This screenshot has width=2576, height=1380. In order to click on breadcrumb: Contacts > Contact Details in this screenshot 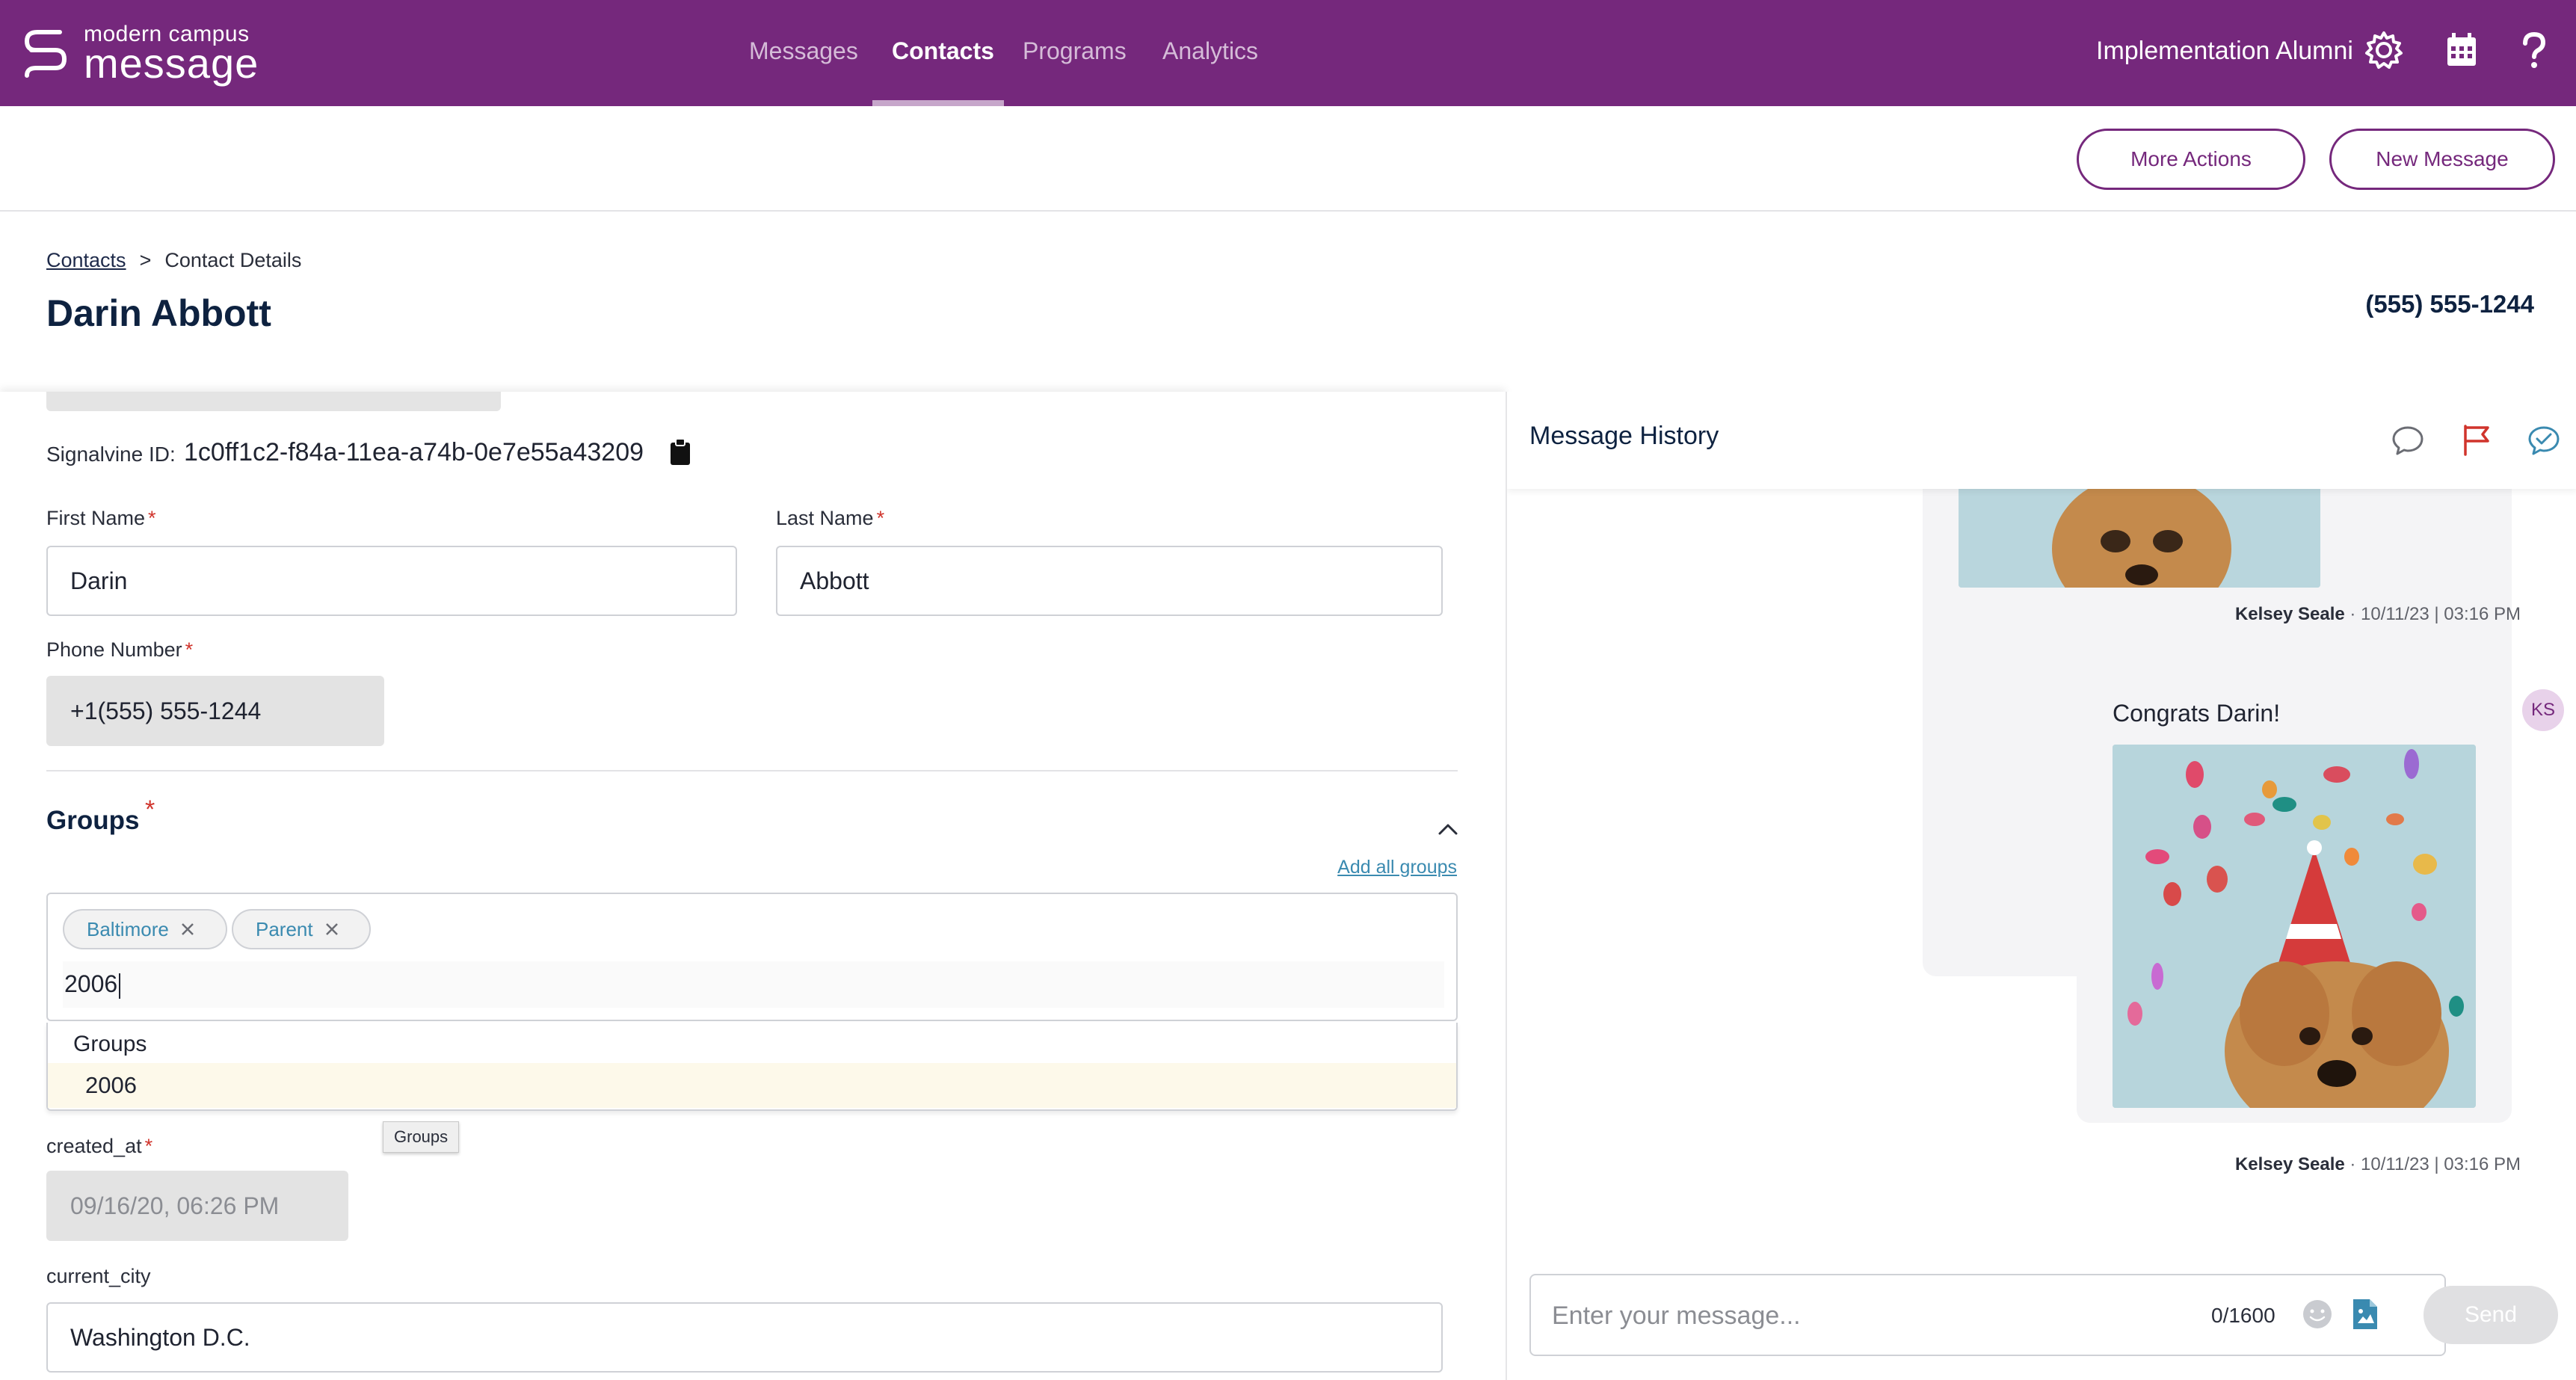, I will do `click(173, 260)`.